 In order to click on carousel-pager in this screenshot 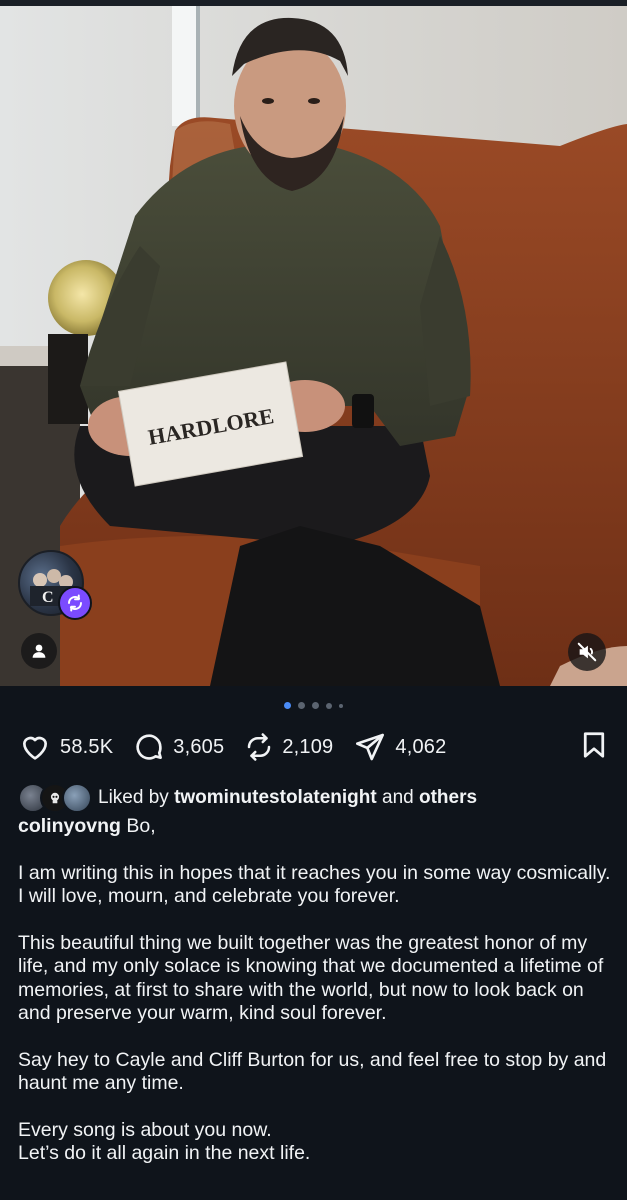, I will do `click(313, 705)`.